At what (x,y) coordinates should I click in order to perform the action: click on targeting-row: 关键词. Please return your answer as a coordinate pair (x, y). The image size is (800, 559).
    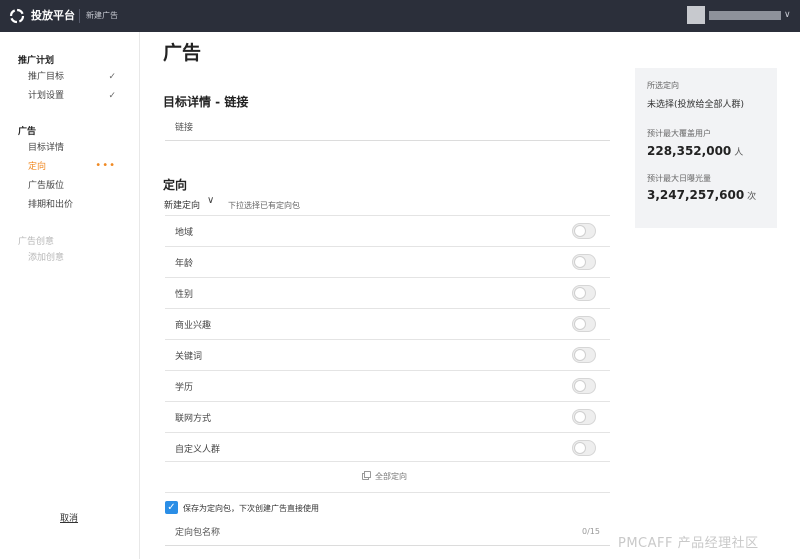
    Looking at the image, I should click on (387, 354).